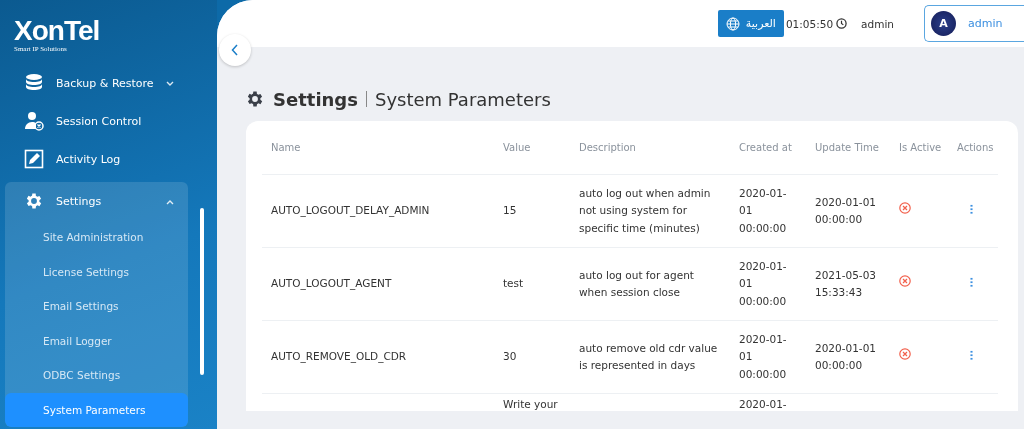  I want to click on column-header: Update Time, so click(847, 147).